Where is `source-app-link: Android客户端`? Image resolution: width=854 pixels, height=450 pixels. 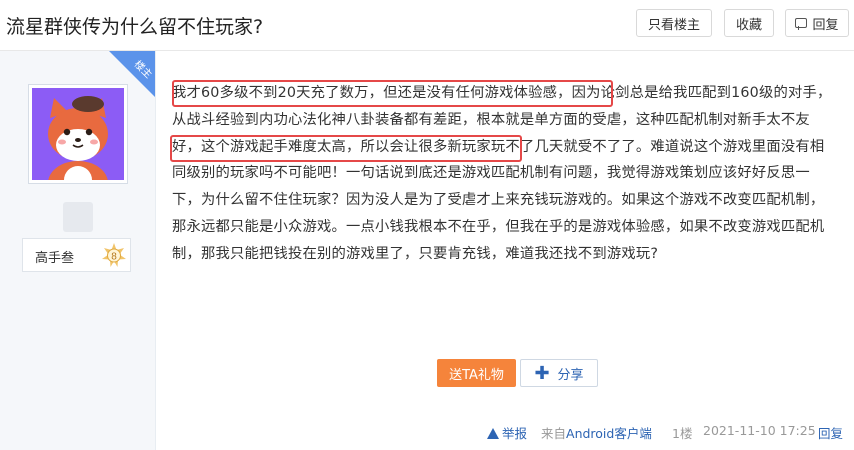 source-app-link: Android客户端 is located at coordinates (609, 433).